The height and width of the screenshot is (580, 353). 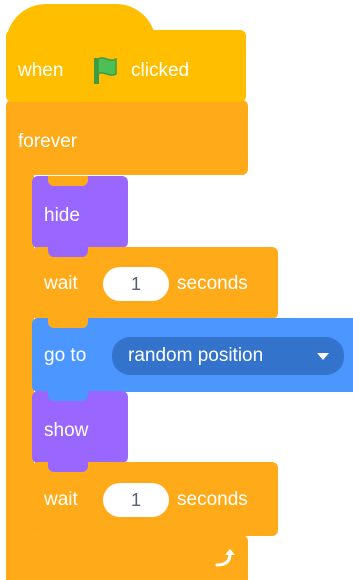 I want to click on green-flag-icon, so click(x=108, y=70).